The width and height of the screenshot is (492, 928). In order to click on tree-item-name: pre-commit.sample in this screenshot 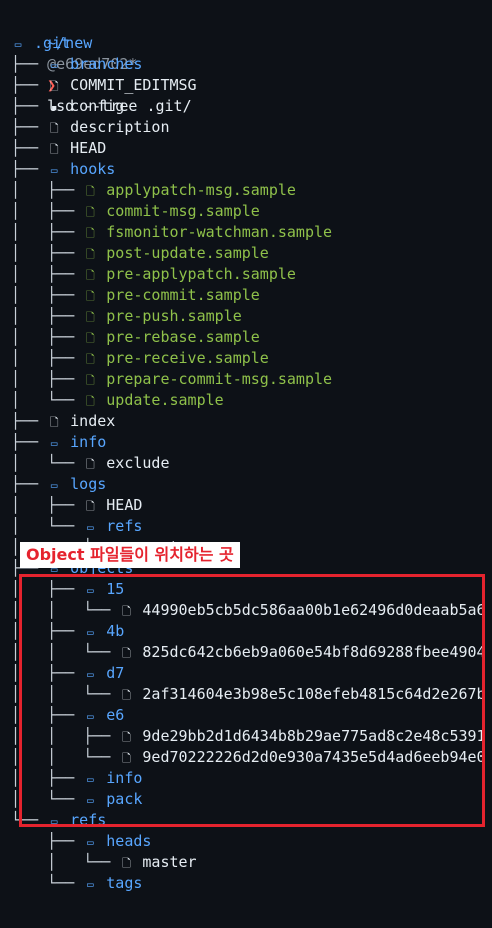, I will do `click(183, 295)`.